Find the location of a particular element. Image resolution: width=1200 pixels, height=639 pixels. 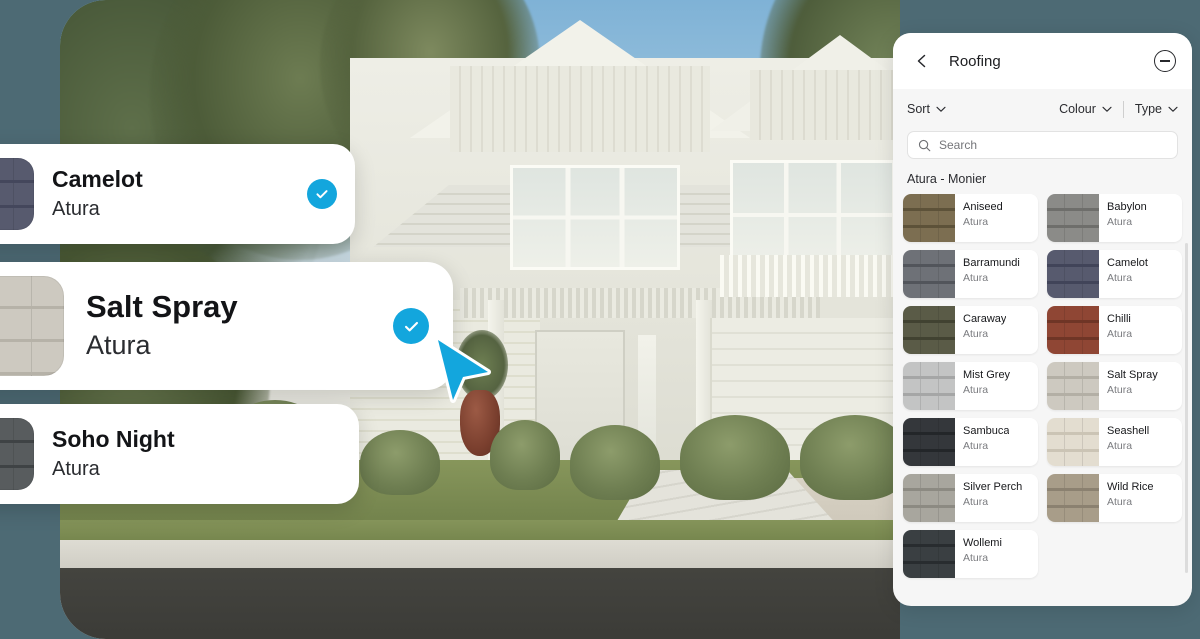

overlay-card-name: Salt Spray is located at coordinates (162, 307).